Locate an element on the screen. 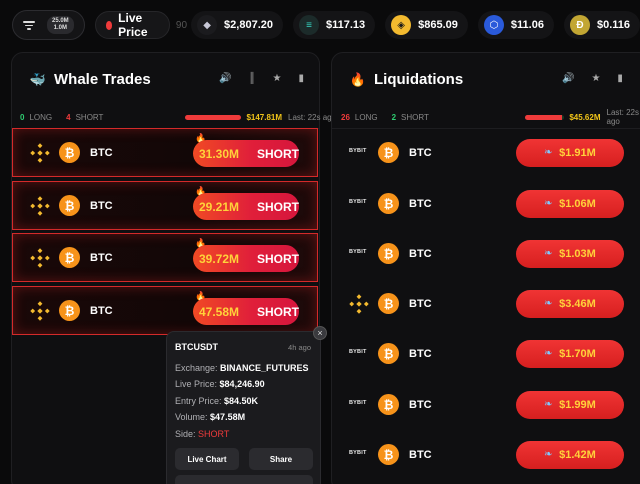 This screenshot has width=640, height=484. panel-title: Liquidations is located at coordinates (419, 79).